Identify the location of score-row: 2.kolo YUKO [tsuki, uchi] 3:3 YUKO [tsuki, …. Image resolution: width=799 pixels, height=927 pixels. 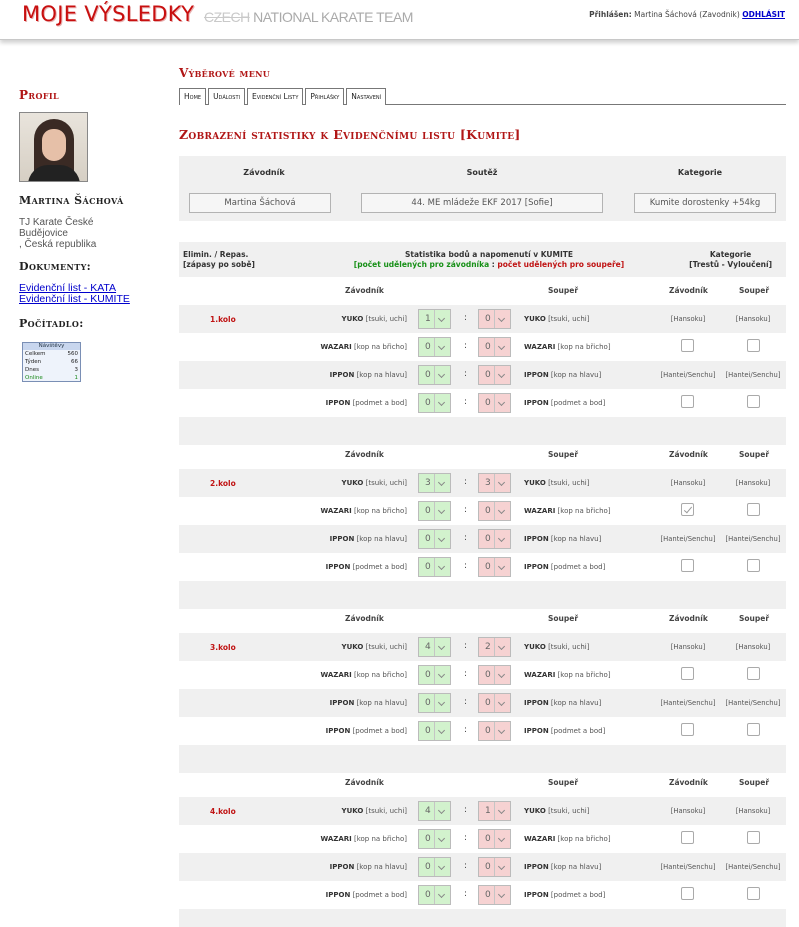
(482, 483).